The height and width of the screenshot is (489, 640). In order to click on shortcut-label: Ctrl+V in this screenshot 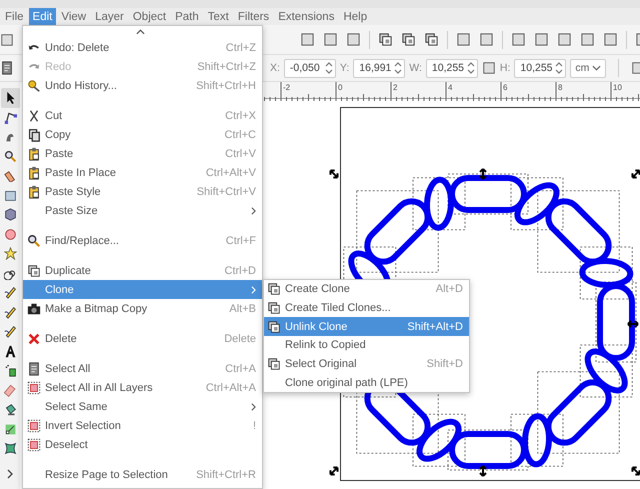, I will do `click(240, 154)`.